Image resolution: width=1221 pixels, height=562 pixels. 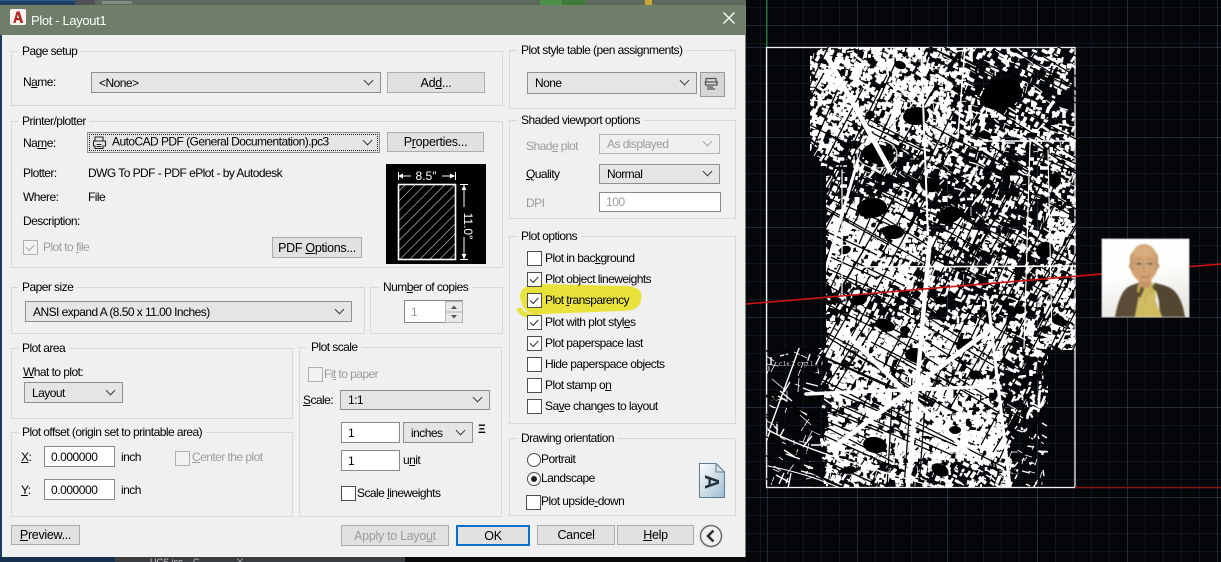 What do you see at coordinates (796, 364) in the screenshot?
I see `svg-text: с1к.2 стр.1` at bounding box center [796, 364].